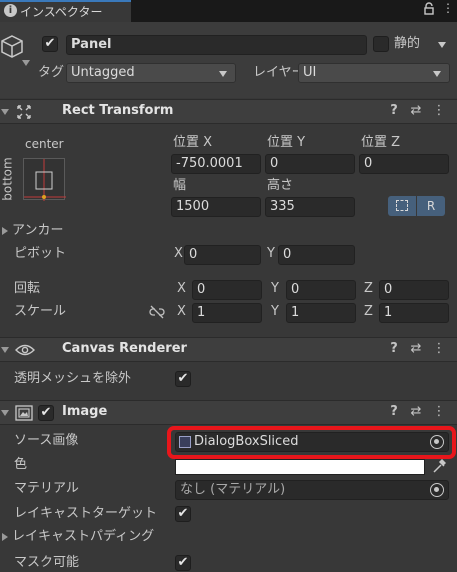  Describe the element at coordinates (228, 60) in the screenshot. I see `object-header: ✔ Panel 静的 タグ Untagged レイヤー UI` at that location.